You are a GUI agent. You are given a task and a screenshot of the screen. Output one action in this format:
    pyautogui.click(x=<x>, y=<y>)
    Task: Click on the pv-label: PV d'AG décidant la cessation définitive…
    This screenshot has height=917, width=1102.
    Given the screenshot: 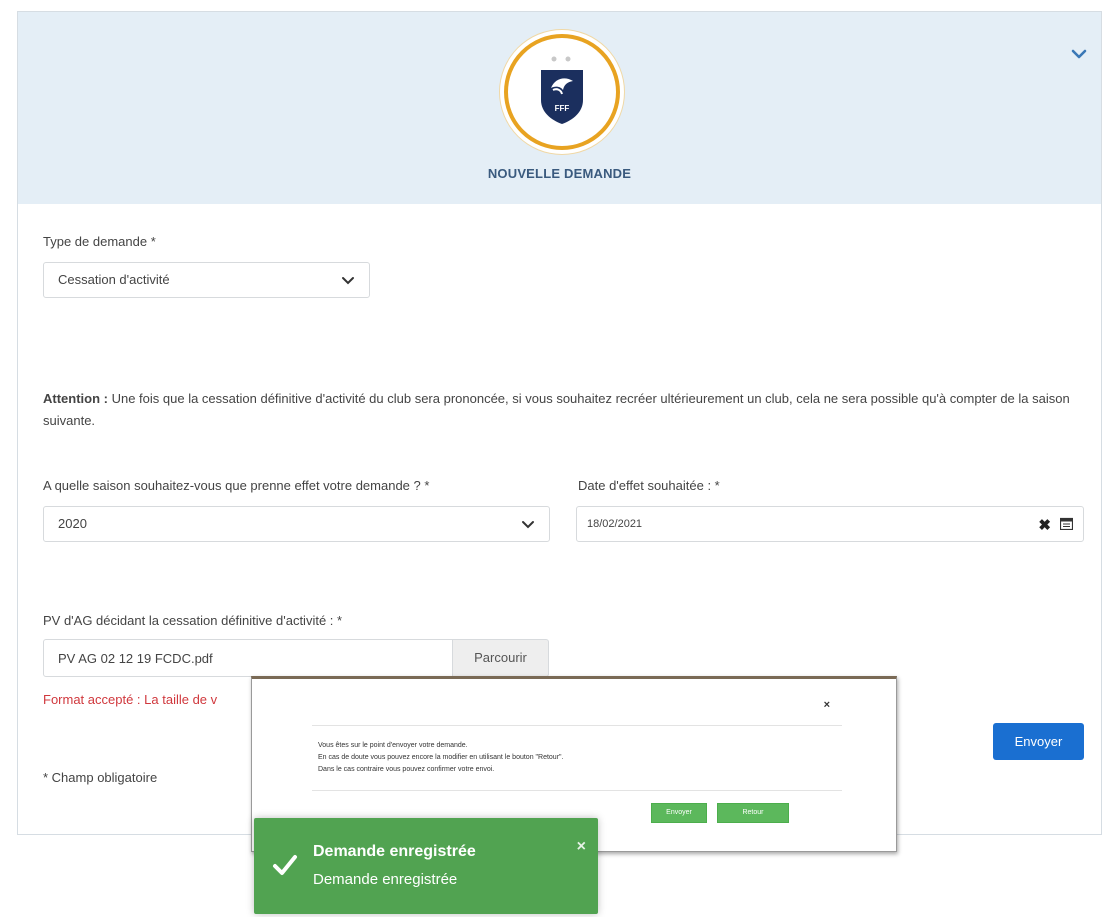 What is the action you would take?
    pyautogui.click(x=193, y=620)
    